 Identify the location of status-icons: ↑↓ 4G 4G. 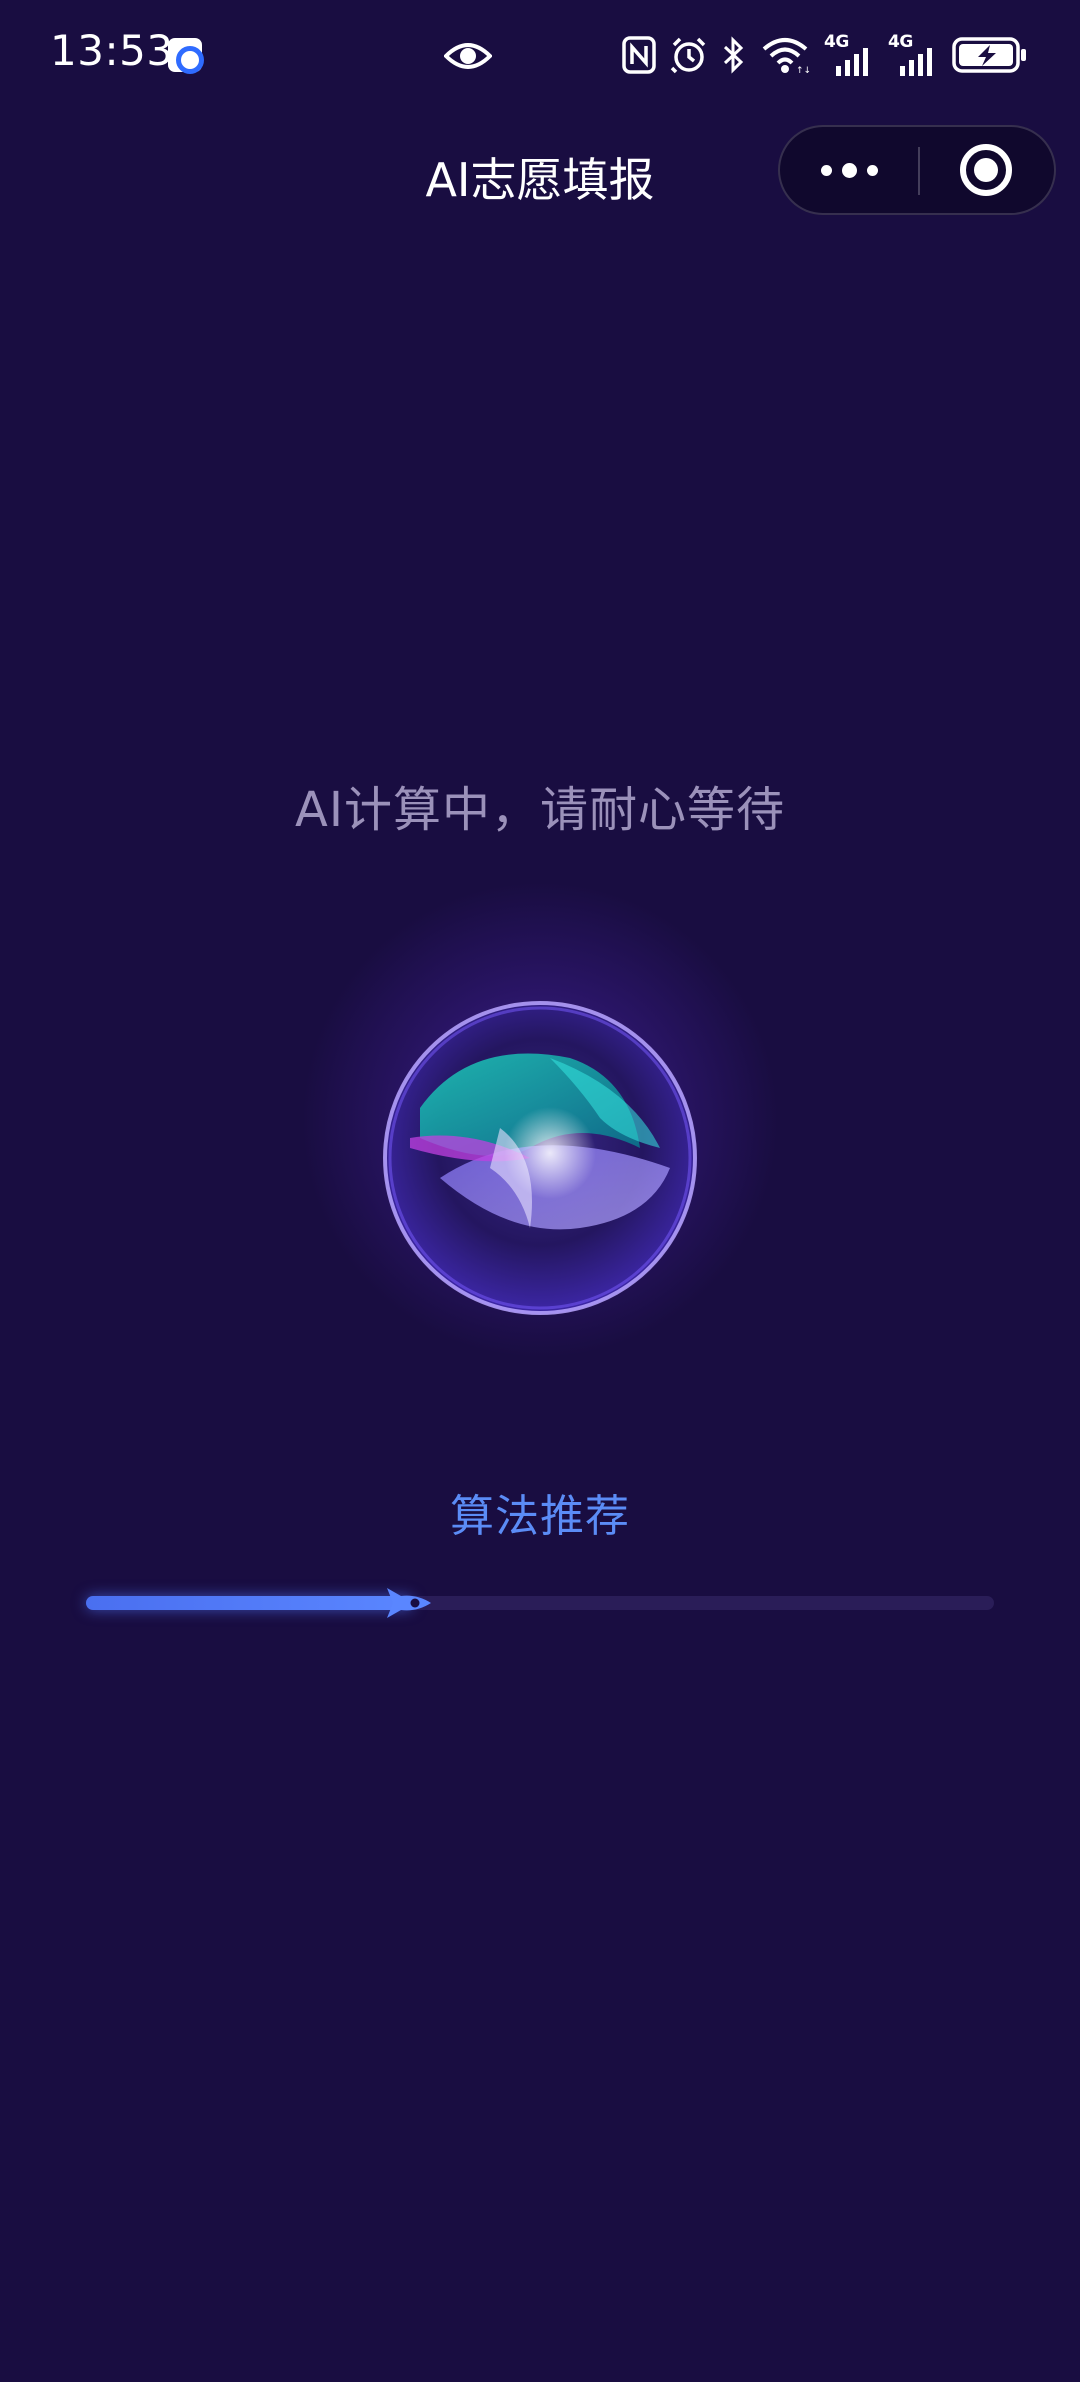
(825, 55).